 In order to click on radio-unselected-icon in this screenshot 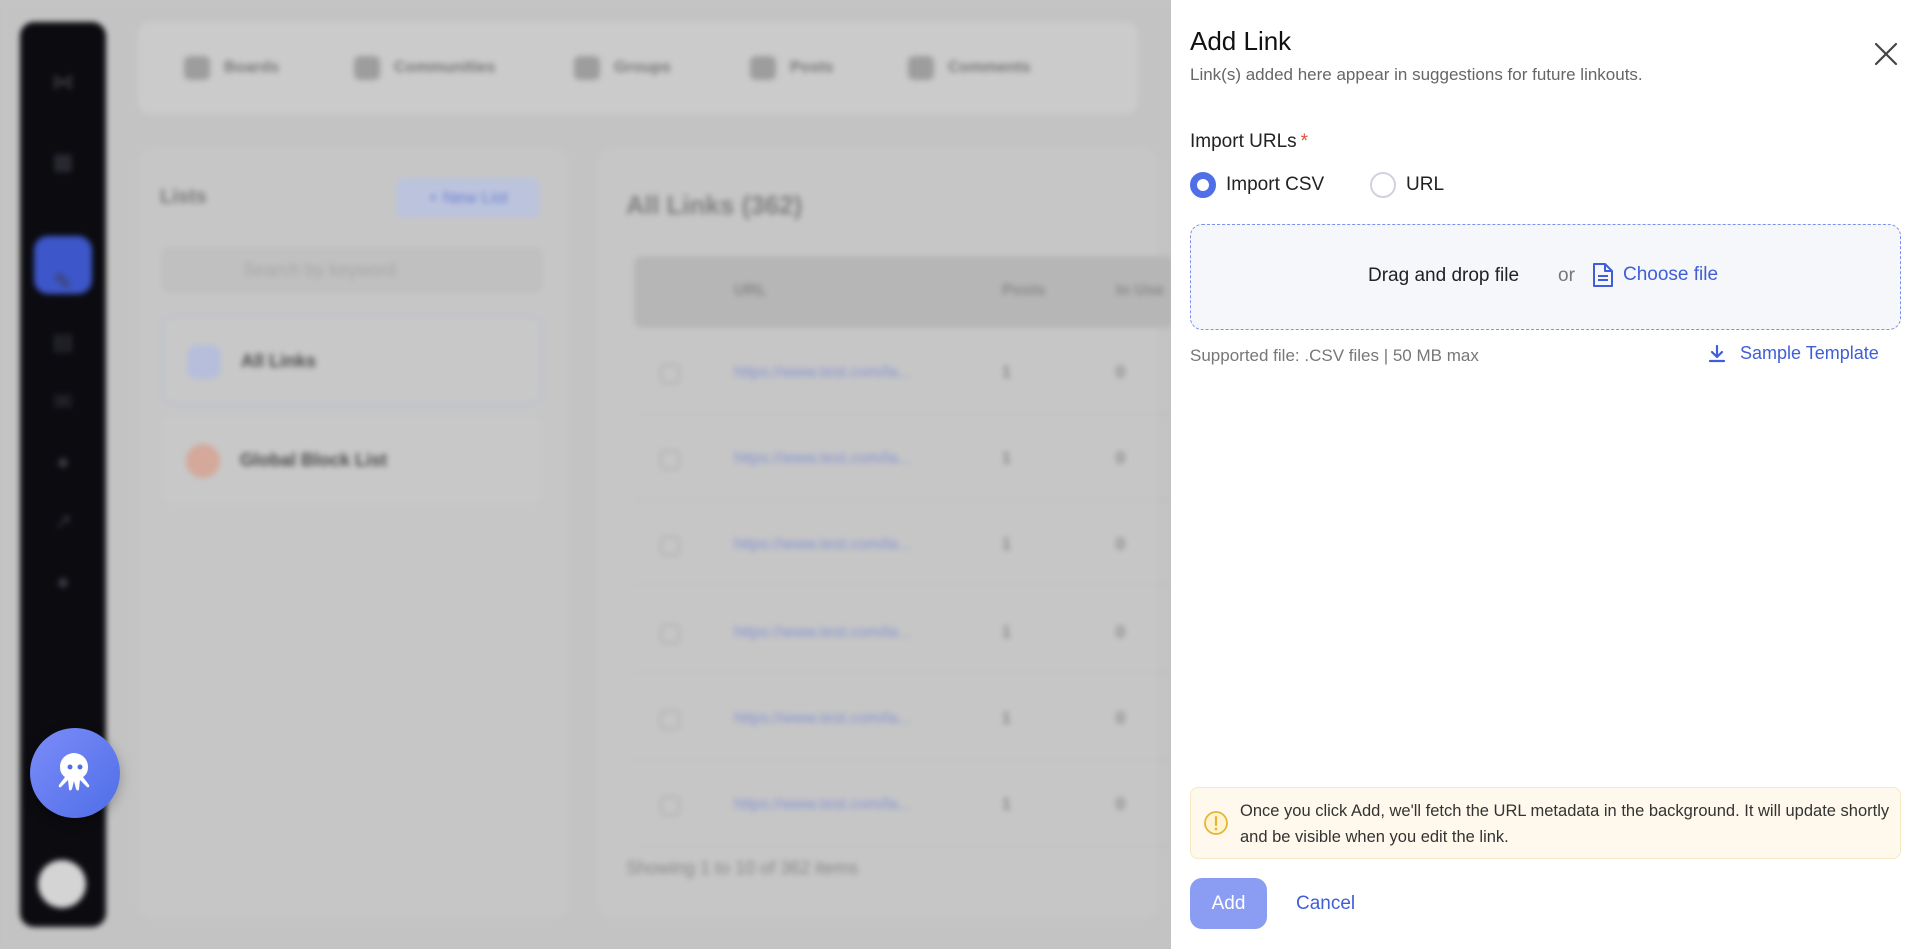, I will do `click(1383, 185)`.